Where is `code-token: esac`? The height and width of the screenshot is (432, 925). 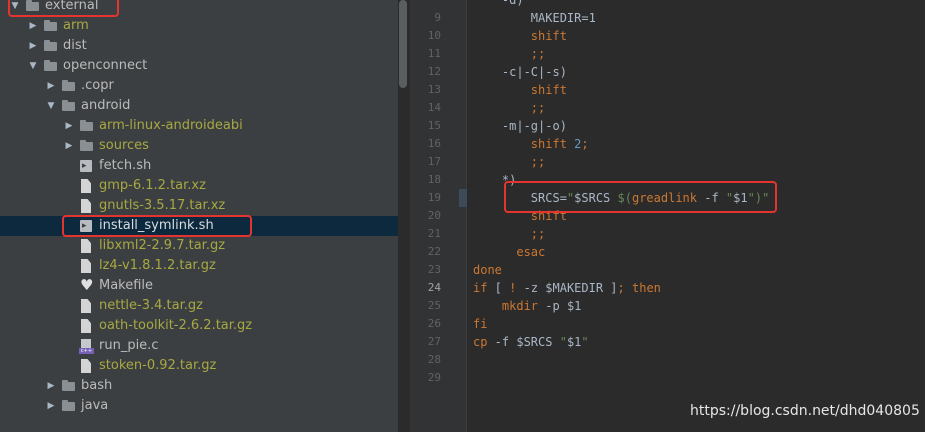
code-token: esac is located at coordinates (509, 252).